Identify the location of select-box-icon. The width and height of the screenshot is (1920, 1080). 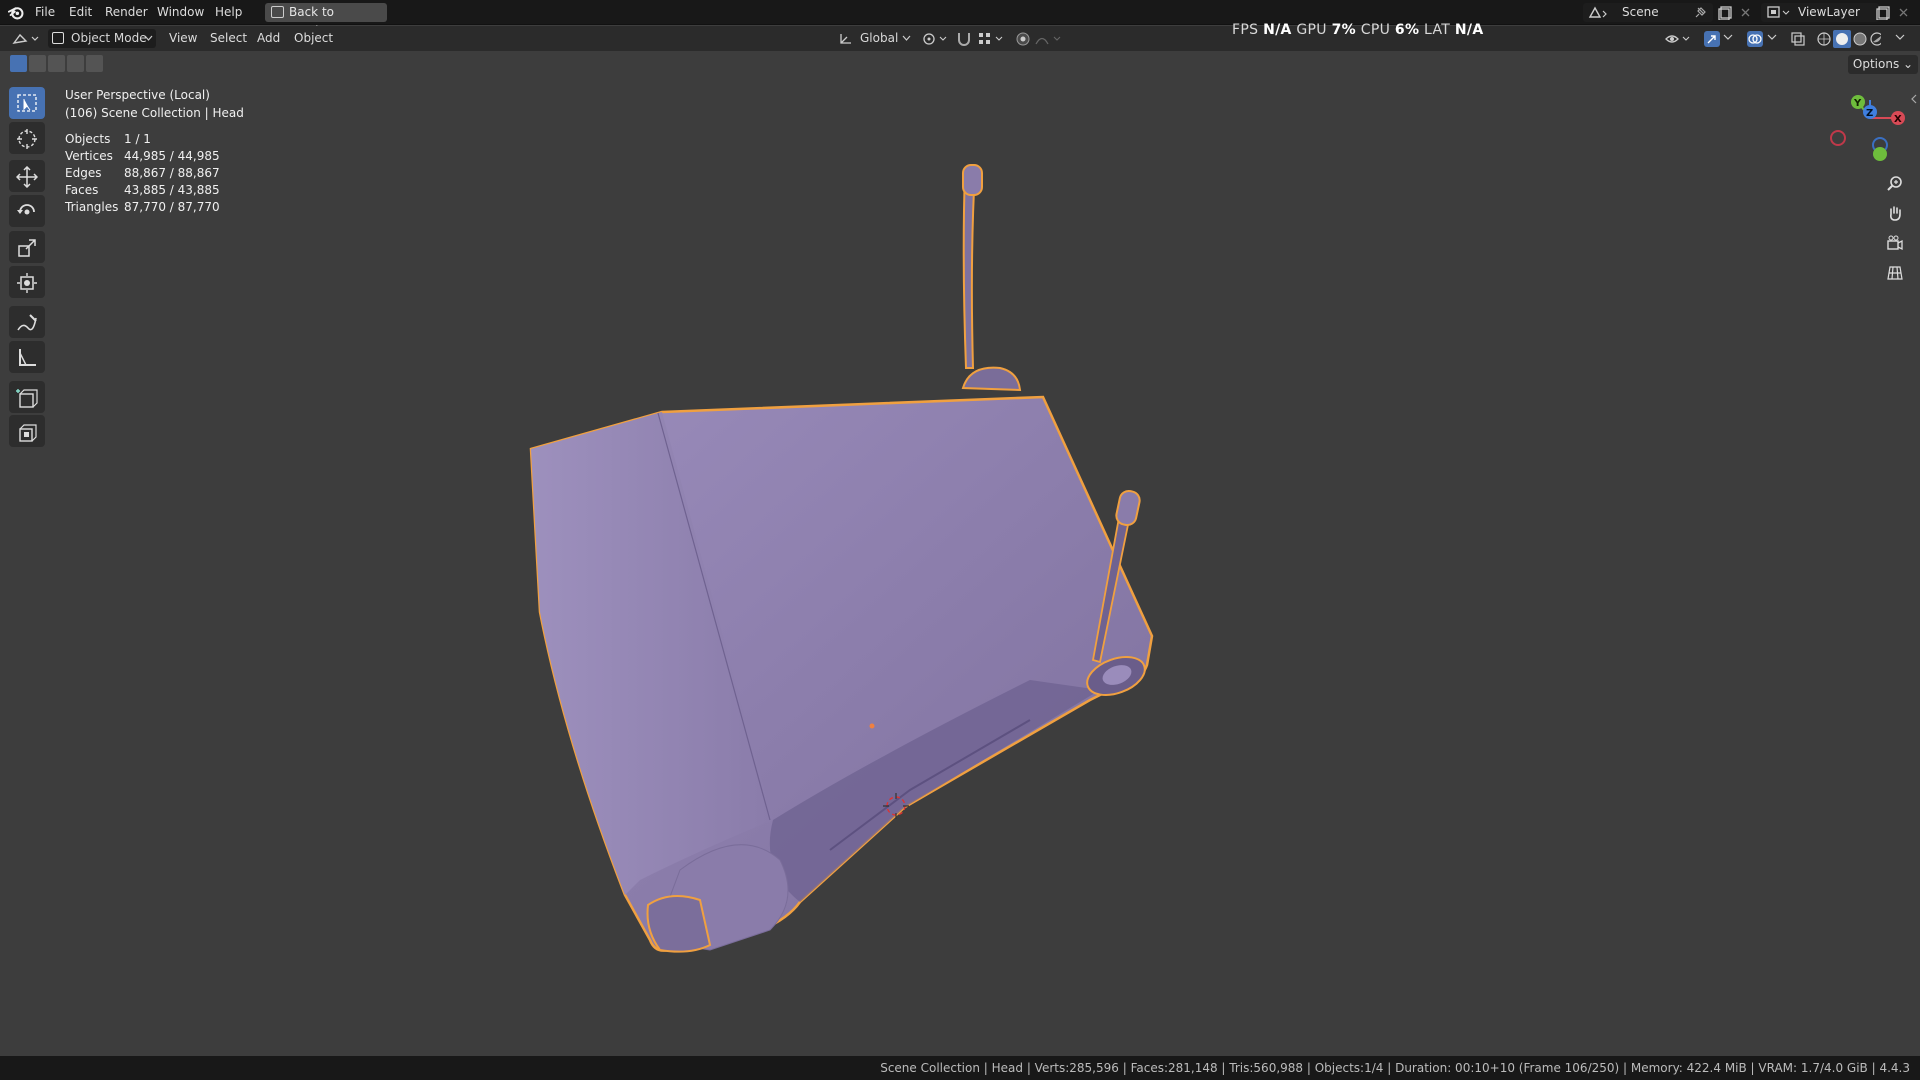
(27, 103).